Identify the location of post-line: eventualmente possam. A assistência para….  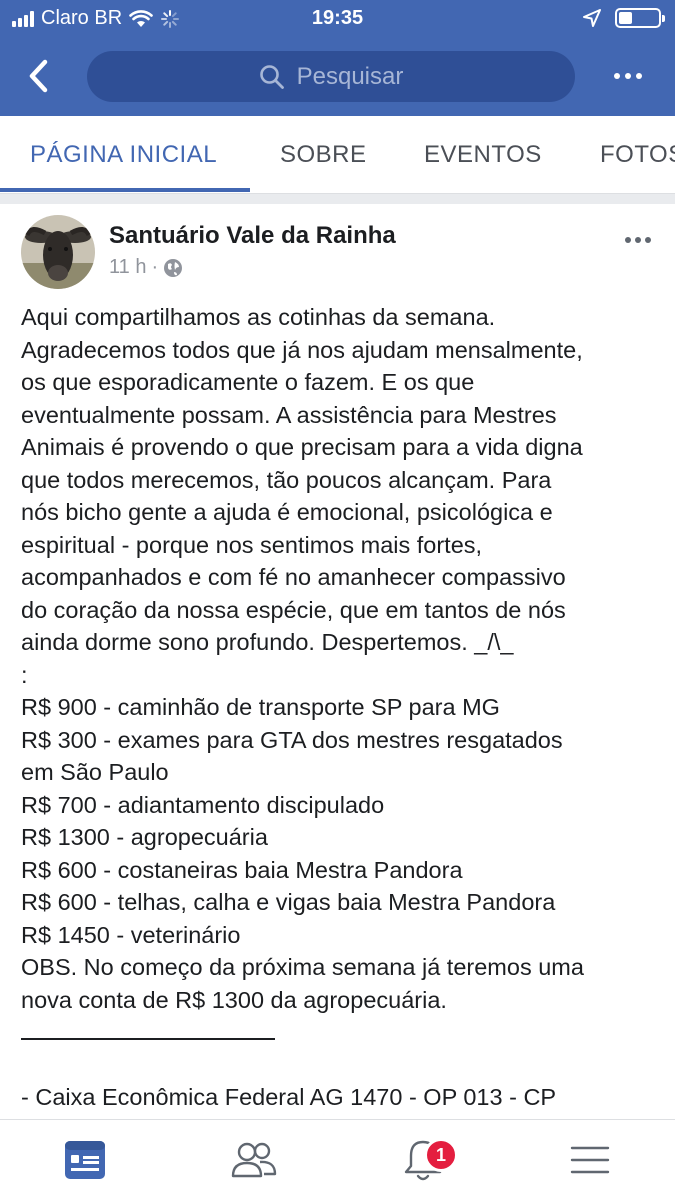
(289, 414).